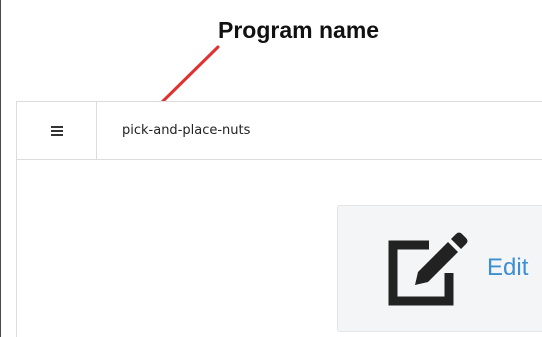  What do you see at coordinates (16, 248) in the screenshot?
I see `content-divider` at bounding box center [16, 248].